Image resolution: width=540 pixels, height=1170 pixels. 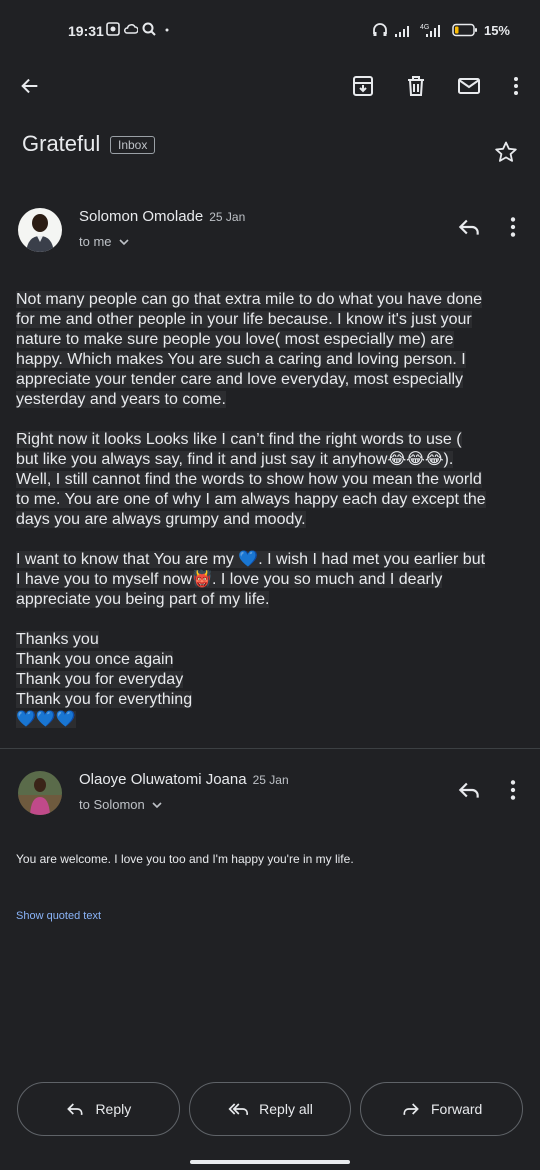 I want to click on message-header-2: Olaoye Oluwatomi Joana 25 Jan to Solomon, so click(x=270, y=801).